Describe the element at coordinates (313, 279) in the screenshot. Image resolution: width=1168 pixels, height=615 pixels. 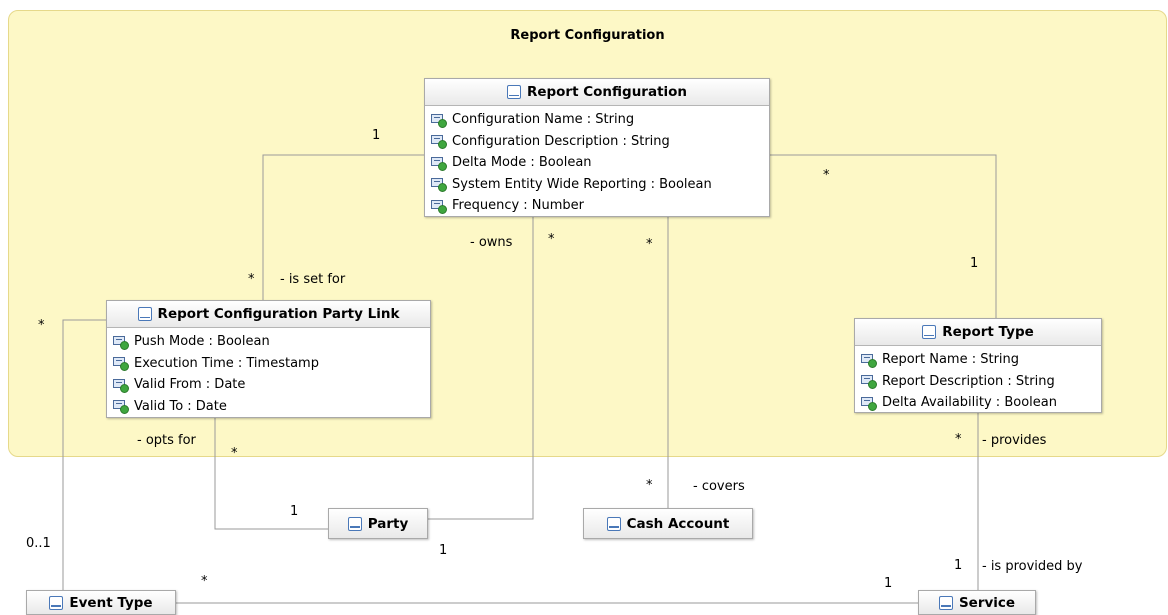
I see `role-label: - is set for` at that location.